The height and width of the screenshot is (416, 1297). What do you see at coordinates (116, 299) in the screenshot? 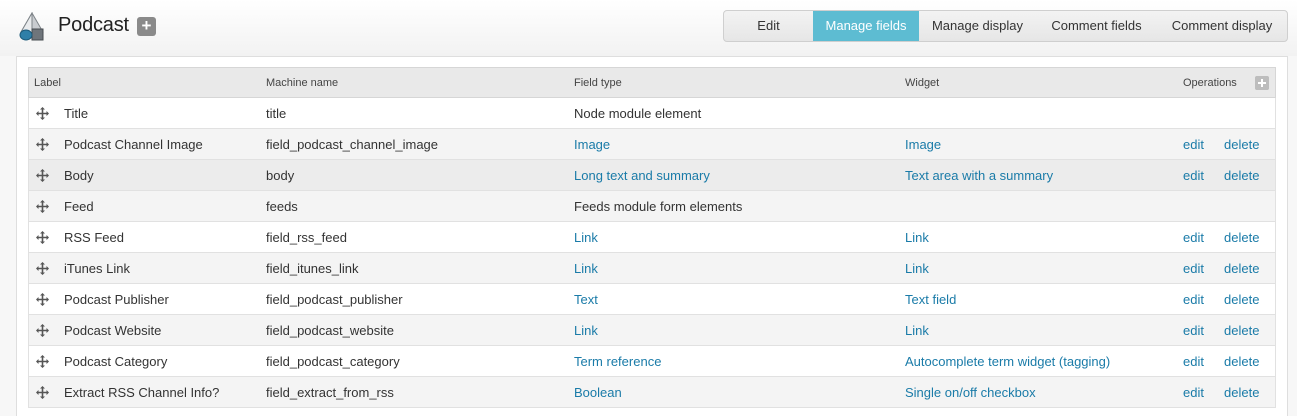
I see `field-label: Podcast Publisher` at bounding box center [116, 299].